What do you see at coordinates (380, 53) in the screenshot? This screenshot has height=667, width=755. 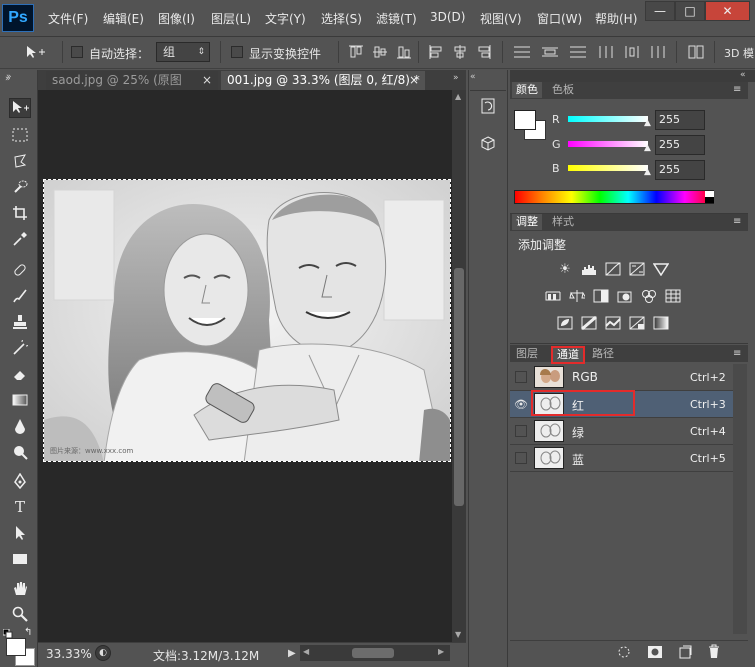 I see `align-vcenter-icon` at bounding box center [380, 53].